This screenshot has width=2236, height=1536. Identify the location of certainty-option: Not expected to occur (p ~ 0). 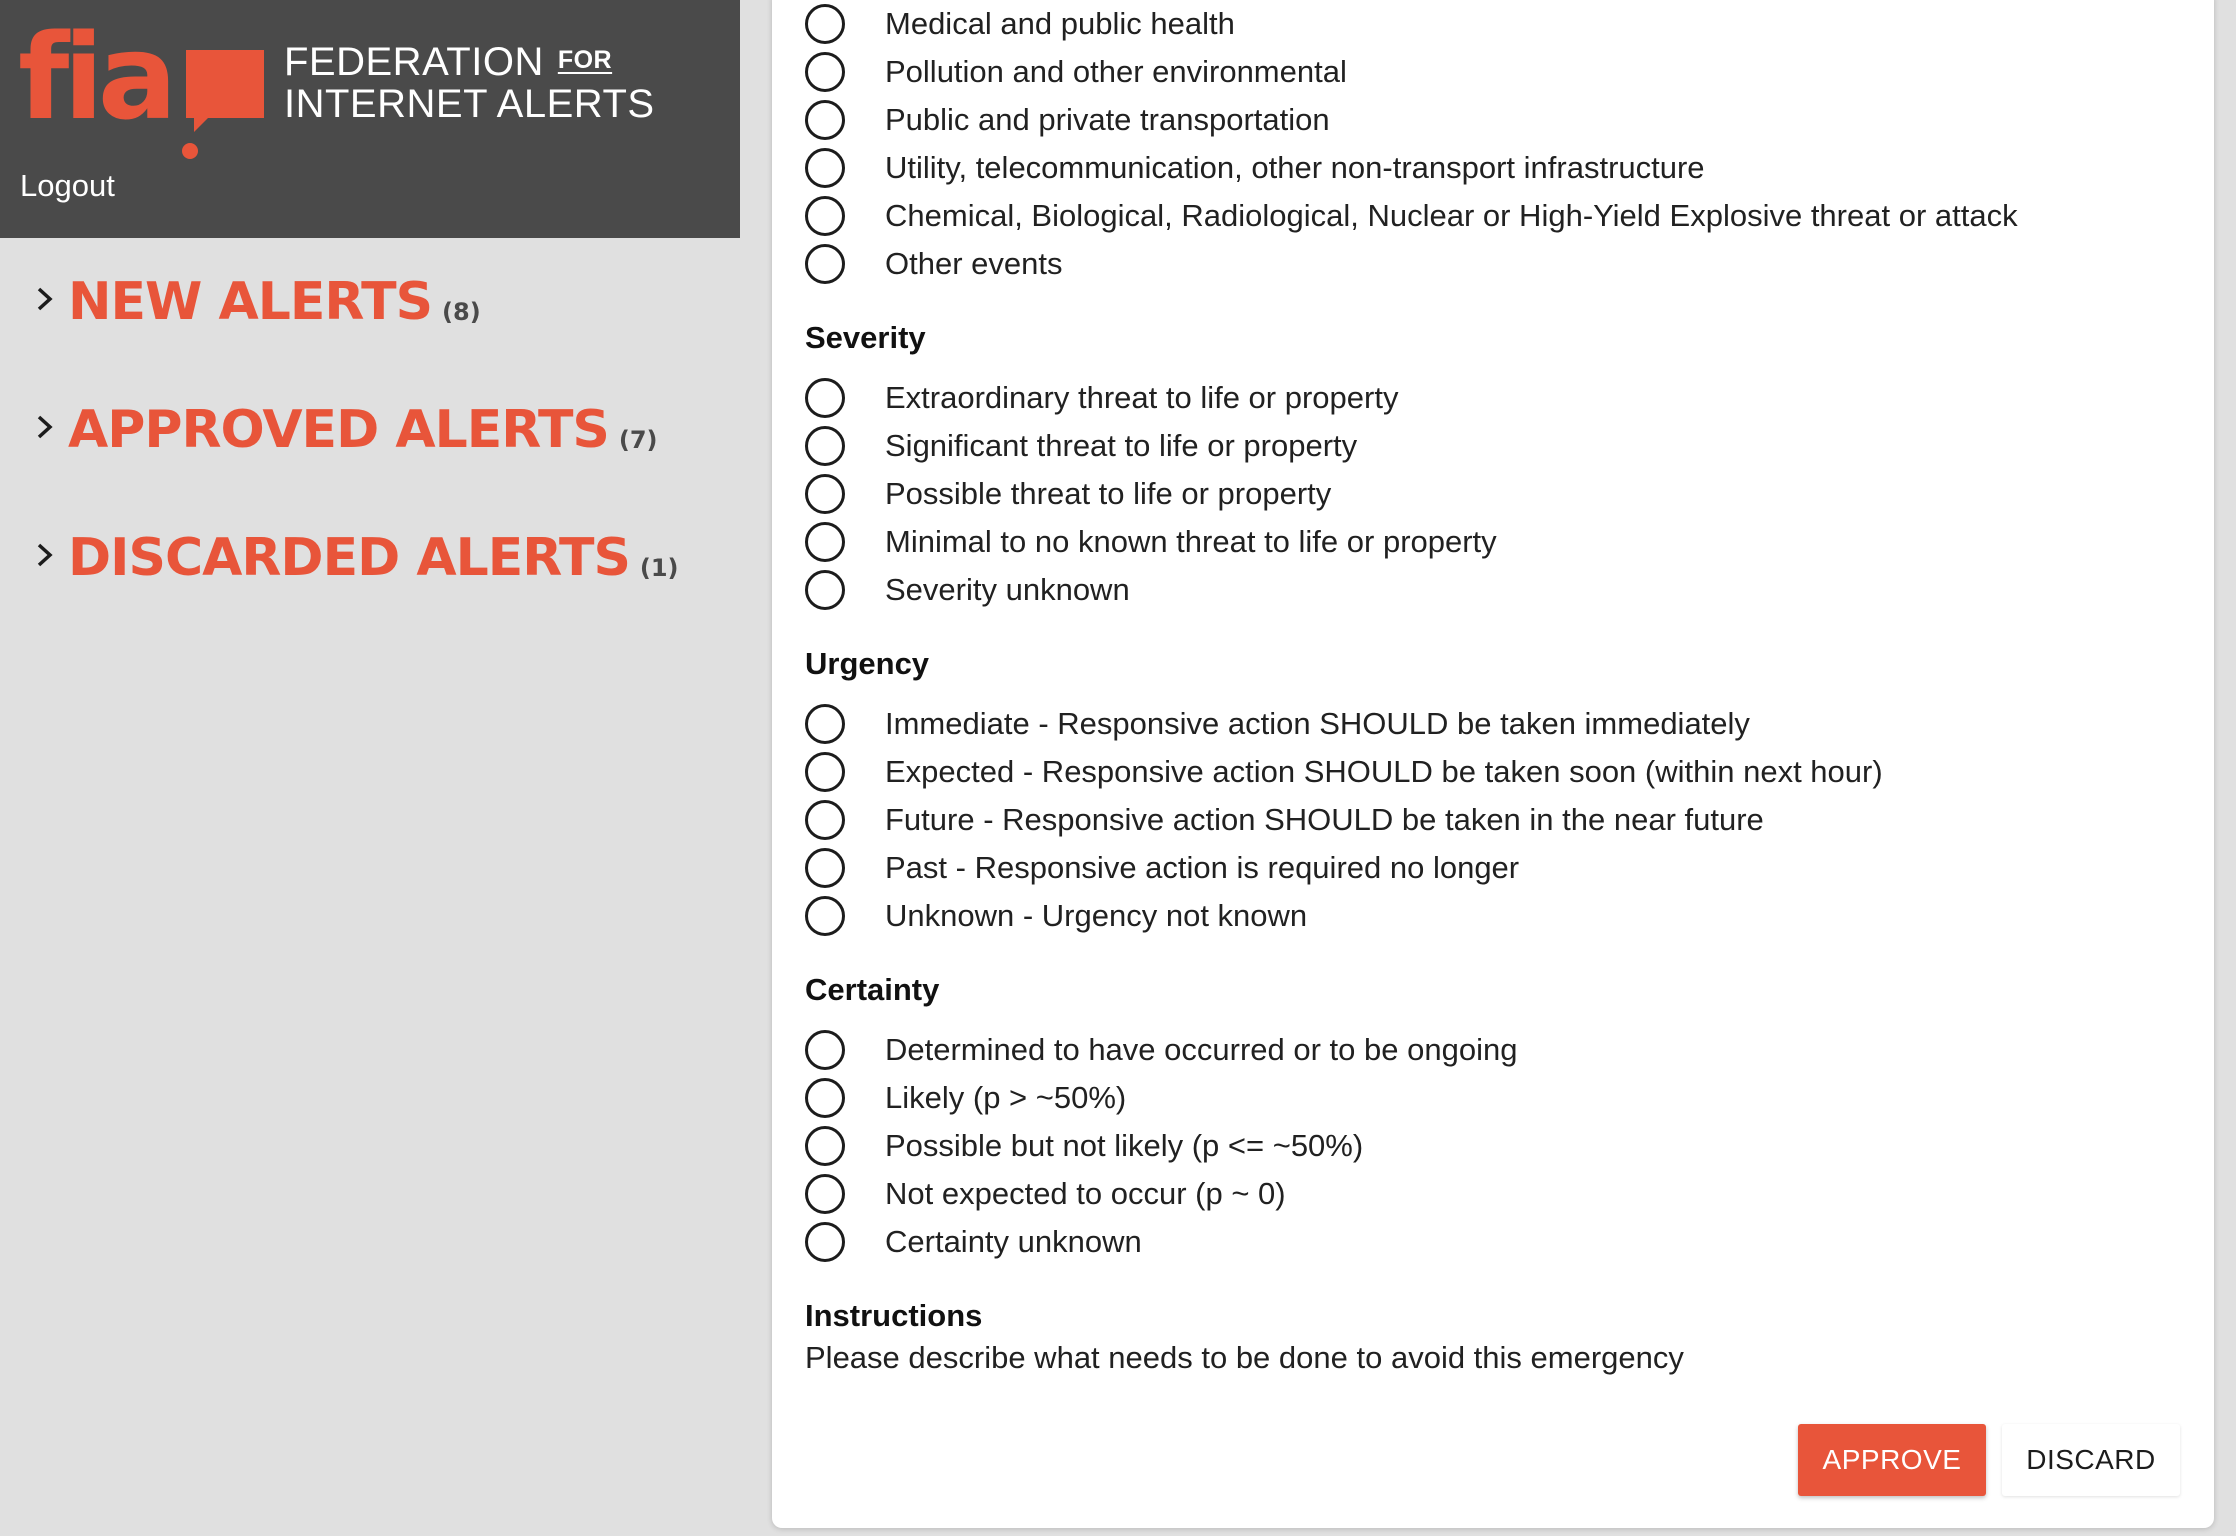
(1045, 1194).